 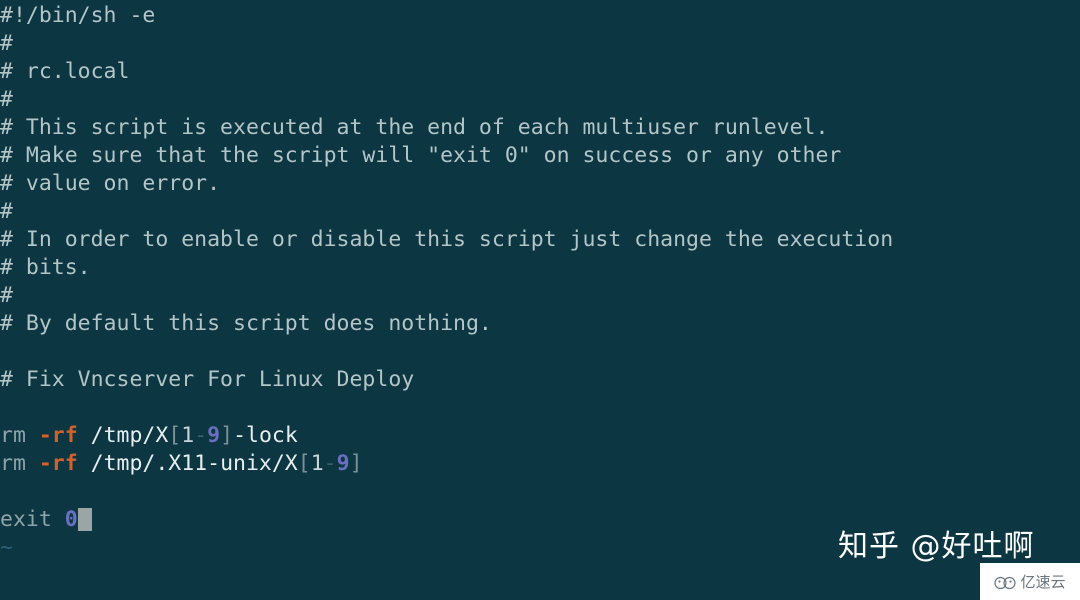 I want to click on code-text: # bits., so click(x=45, y=267).